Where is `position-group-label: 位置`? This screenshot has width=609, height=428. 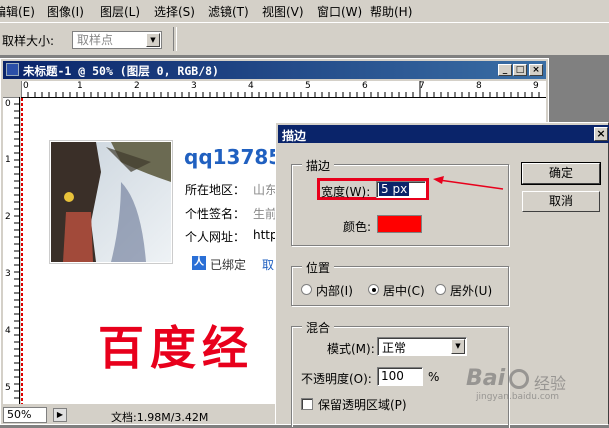 position-group-label: 位置 is located at coordinates (318, 267).